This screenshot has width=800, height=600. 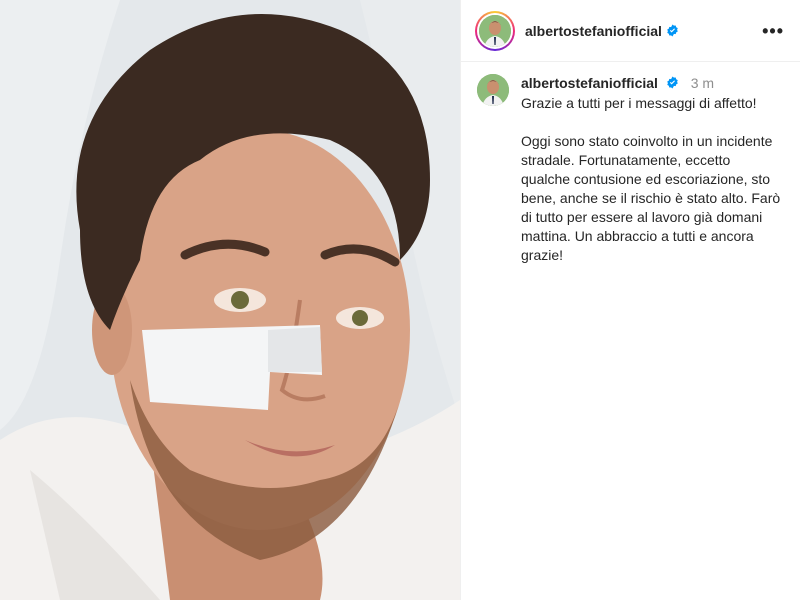 I want to click on iris-left, so click(x=240, y=300).